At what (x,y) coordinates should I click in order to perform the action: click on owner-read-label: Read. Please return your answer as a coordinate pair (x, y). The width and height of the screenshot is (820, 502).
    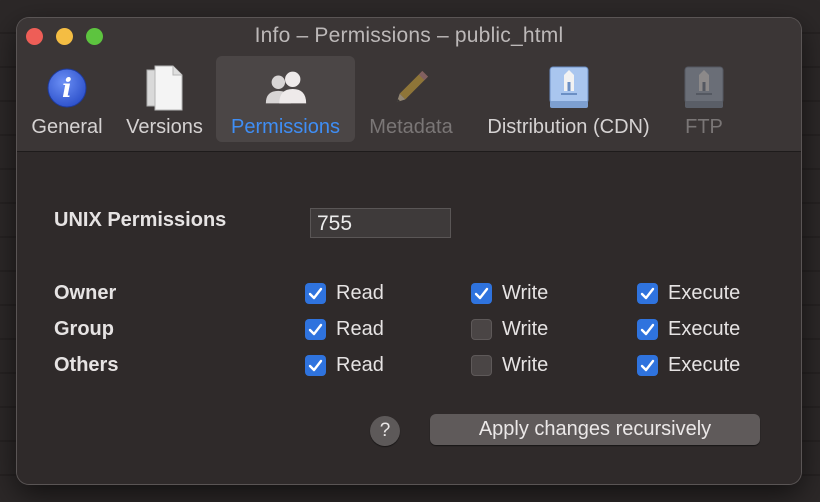
    Looking at the image, I should click on (360, 293).